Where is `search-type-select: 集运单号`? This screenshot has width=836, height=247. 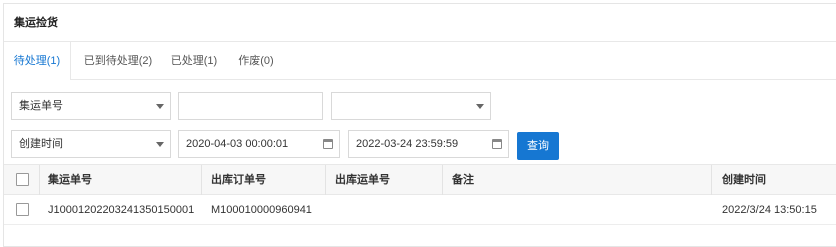
search-type-select: 集运单号 is located at coordinates (91, 106).